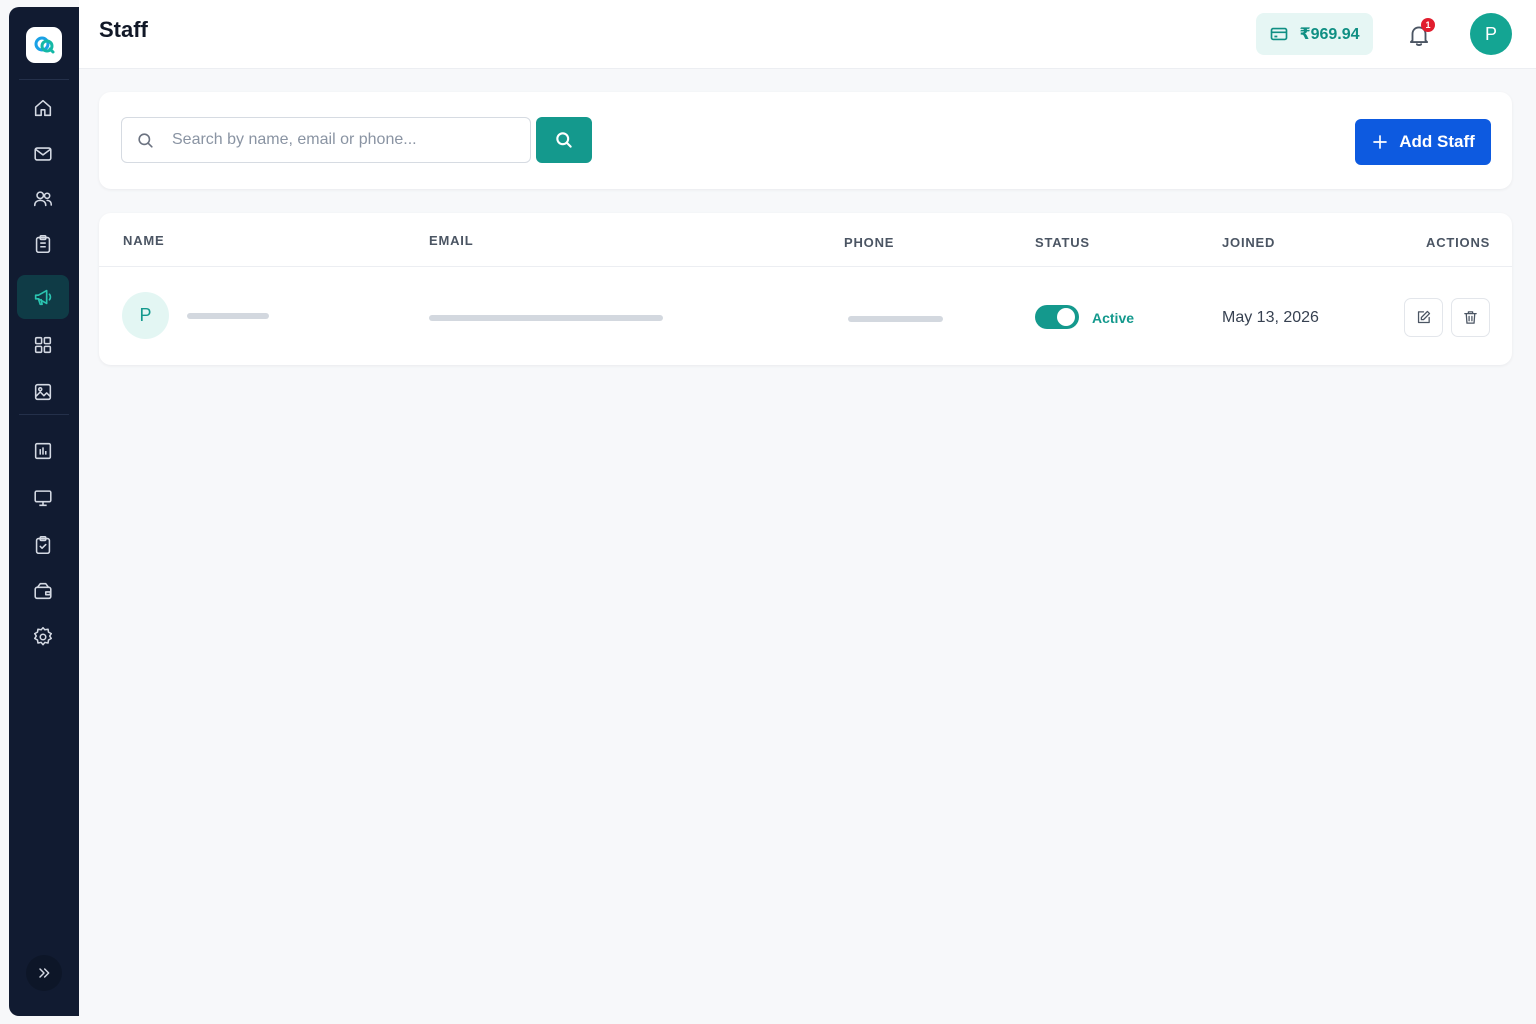 The height and width of the screenshot is (1024, 1536). What do you see at coordinates (805, 140) in the screenshot?
I see `search-toolbar: Add Staff` at bounding box center [805, 140].